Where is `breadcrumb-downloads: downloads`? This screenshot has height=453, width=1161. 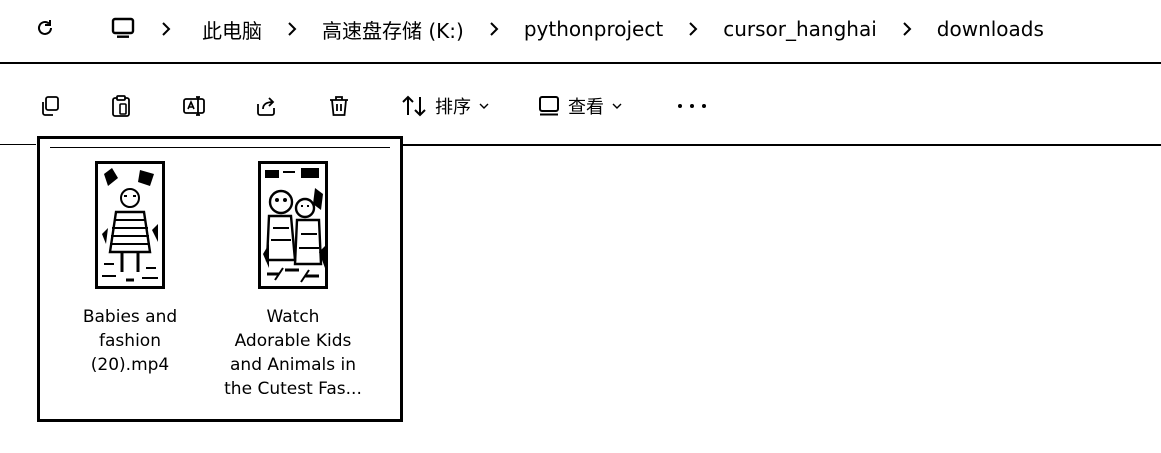 breadcrumb-downloads: downloads is located at coordinates (990, 29).